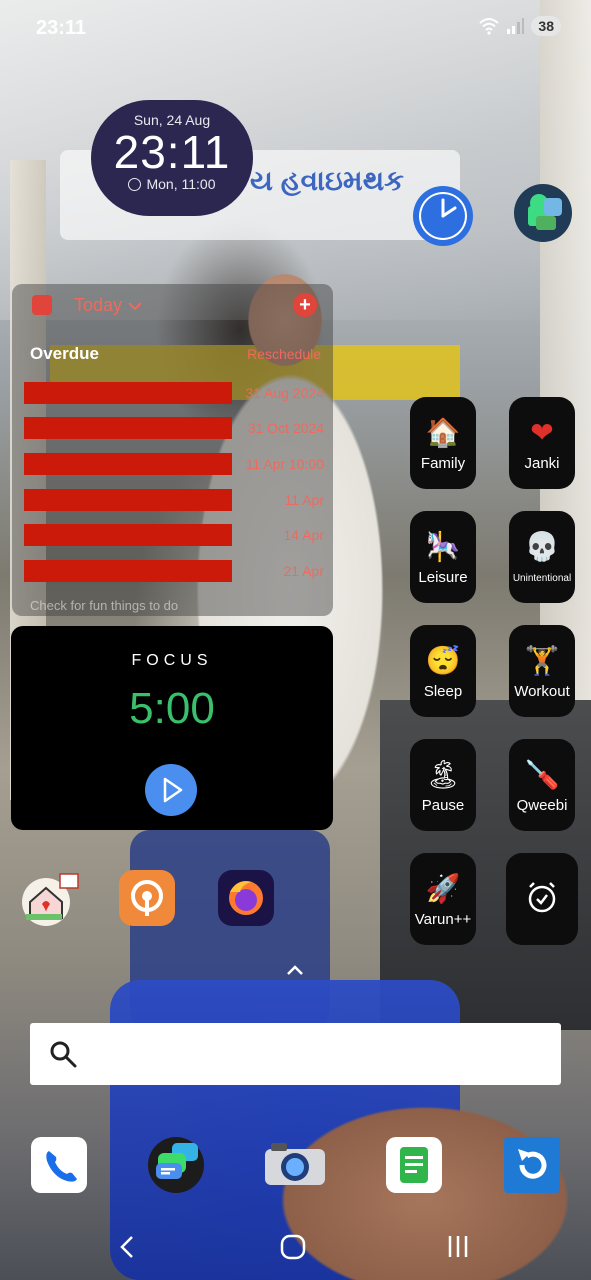  What do you see at coordinates (61, 1166) in the screenshot?
I see `phone-icon` at bounding box center [61, 1166].